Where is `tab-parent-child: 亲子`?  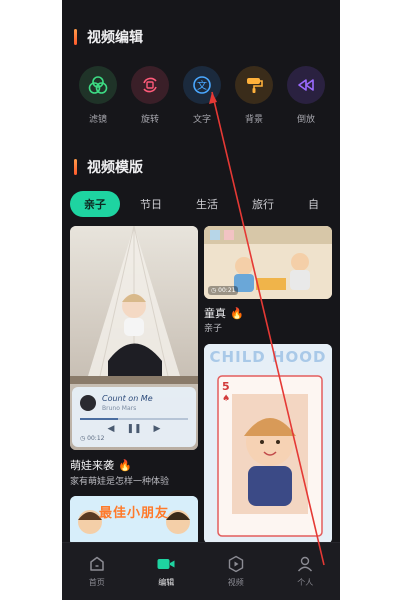 tab-parent-child: 亲子 is located at coordinates (95, 204).